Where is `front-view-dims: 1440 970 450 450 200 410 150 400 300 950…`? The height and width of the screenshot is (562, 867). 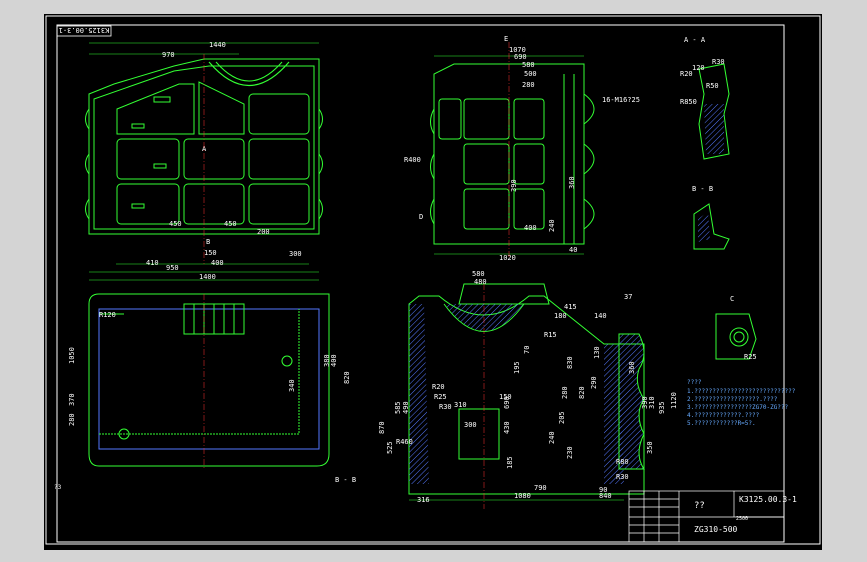 front-view-dims: 1440 970 450 450 200 410 150 400 300 950… is located at coordinates (204, 161).